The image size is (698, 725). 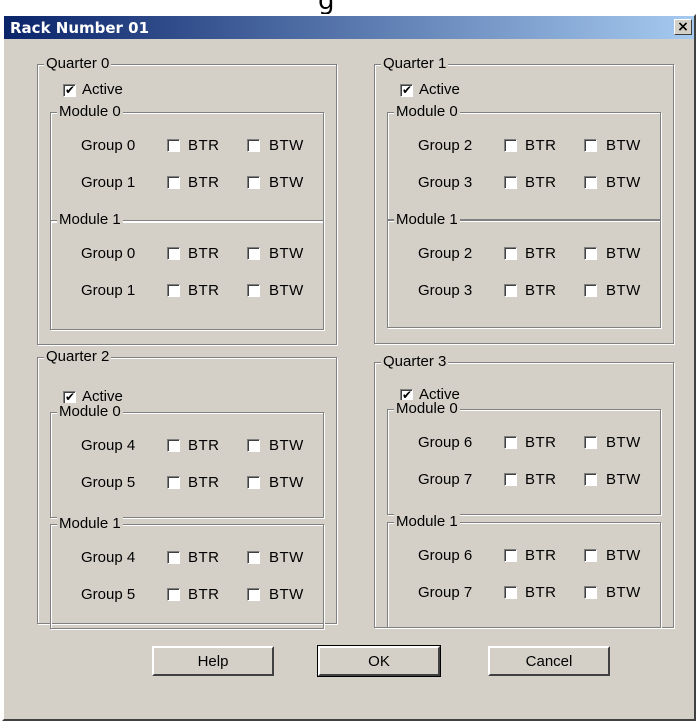 What do you see at coordinates (445, 442) in the screenshot?
I see `group-label: Group 6` at bounding box center [445, 442].